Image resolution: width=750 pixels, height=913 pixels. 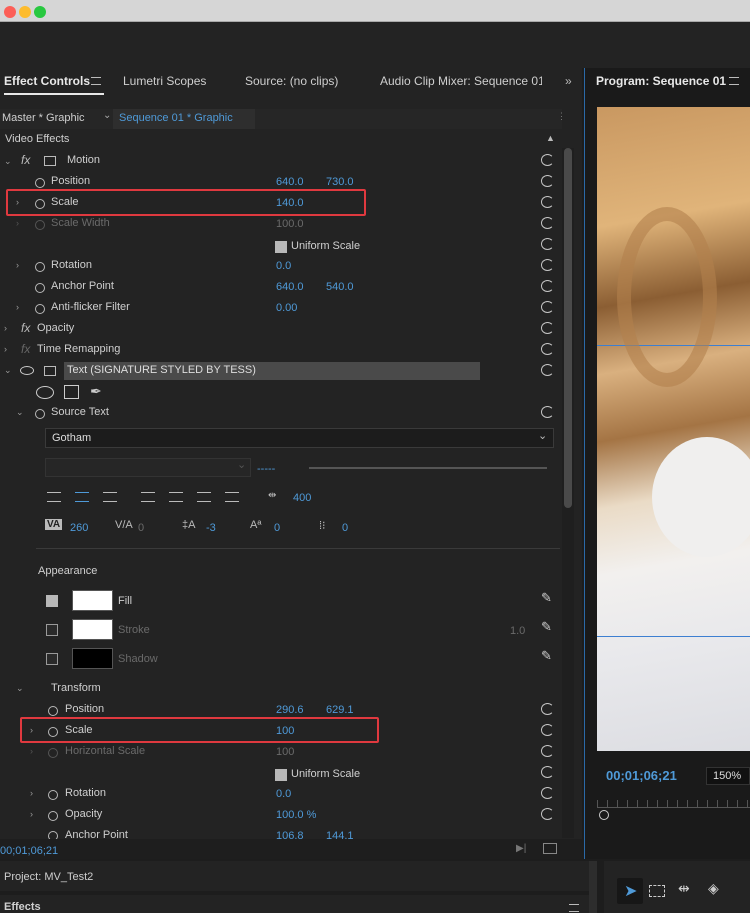 What do you see at coordinates (285, 731) in the screenshot?
I see `transform-scale-value: 100` at bounding box center [285, 731].